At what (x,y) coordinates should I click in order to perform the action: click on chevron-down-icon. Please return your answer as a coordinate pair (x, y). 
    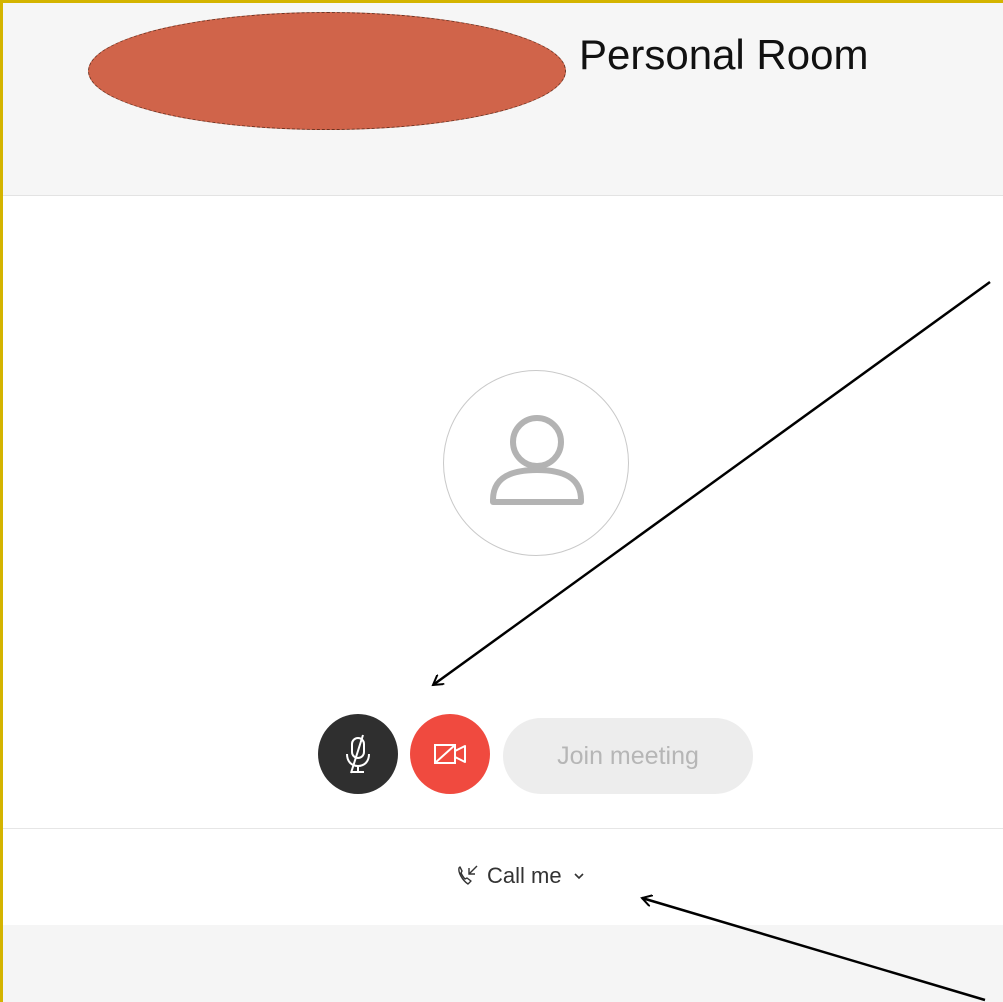
    Looking at the image, I should click on (579, 876).